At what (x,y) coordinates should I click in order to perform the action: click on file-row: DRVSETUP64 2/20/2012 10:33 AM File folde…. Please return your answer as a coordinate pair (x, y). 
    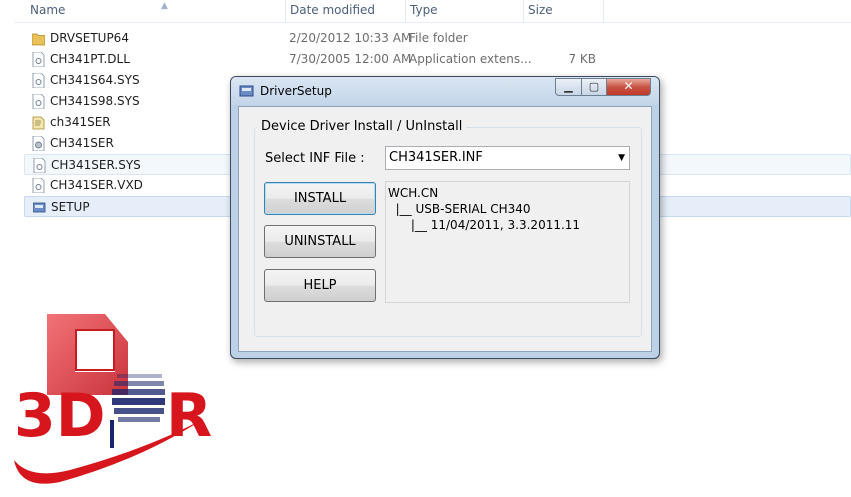
    Looking at the image, I should click on (437, 38).